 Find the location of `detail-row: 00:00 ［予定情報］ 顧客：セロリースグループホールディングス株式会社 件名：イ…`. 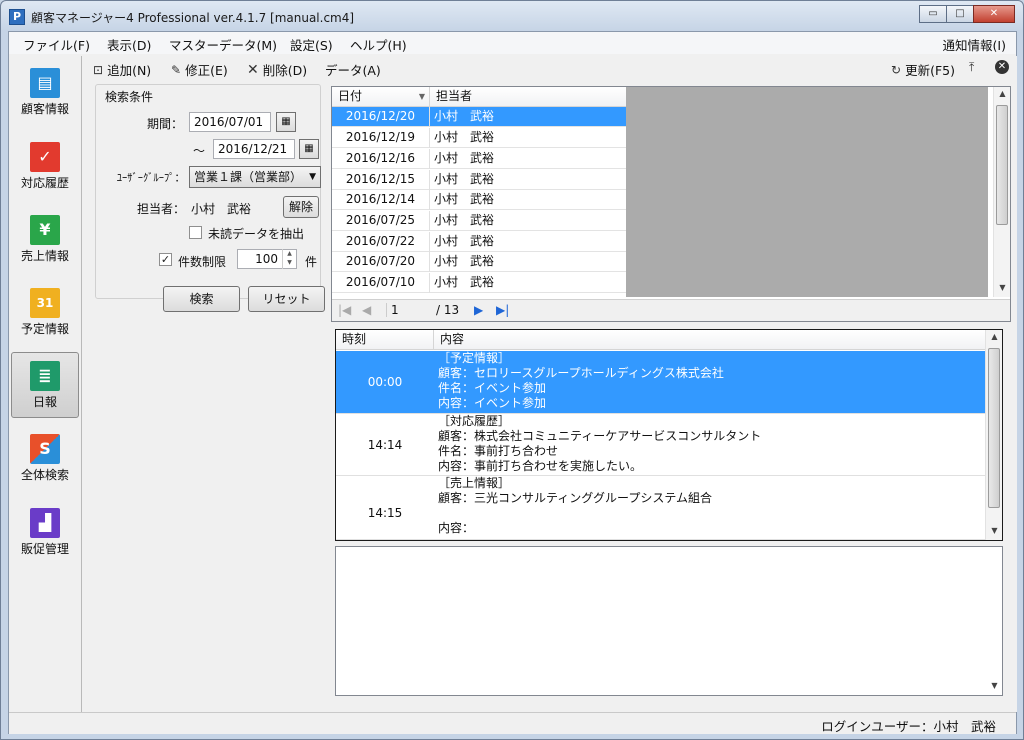

detail-row: 00:00 ［予定情報］ 顧客：セロリースグループホールディングス株式会社 件名：イ… is located at coordinates (661, 382).